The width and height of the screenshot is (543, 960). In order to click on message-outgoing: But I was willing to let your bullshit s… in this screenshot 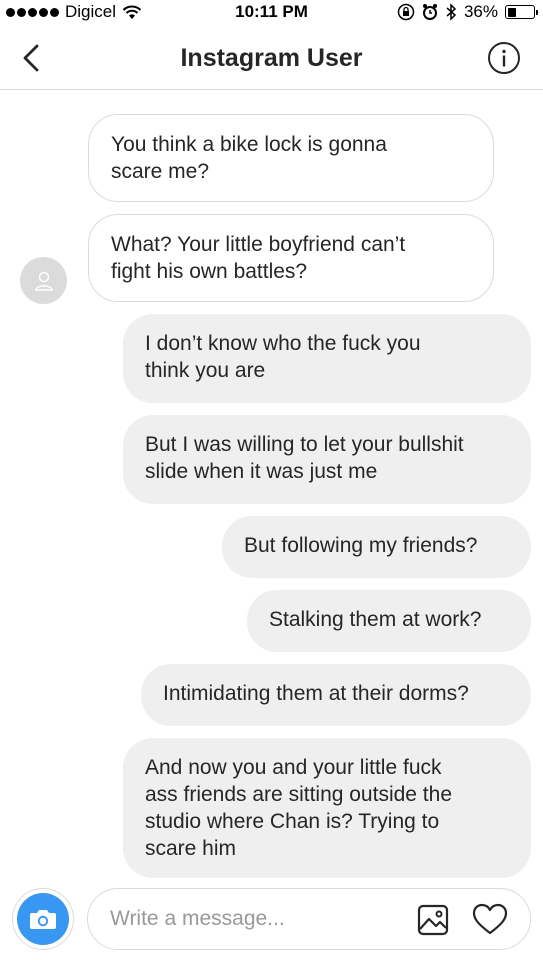, I will do `click(327, 459)`.